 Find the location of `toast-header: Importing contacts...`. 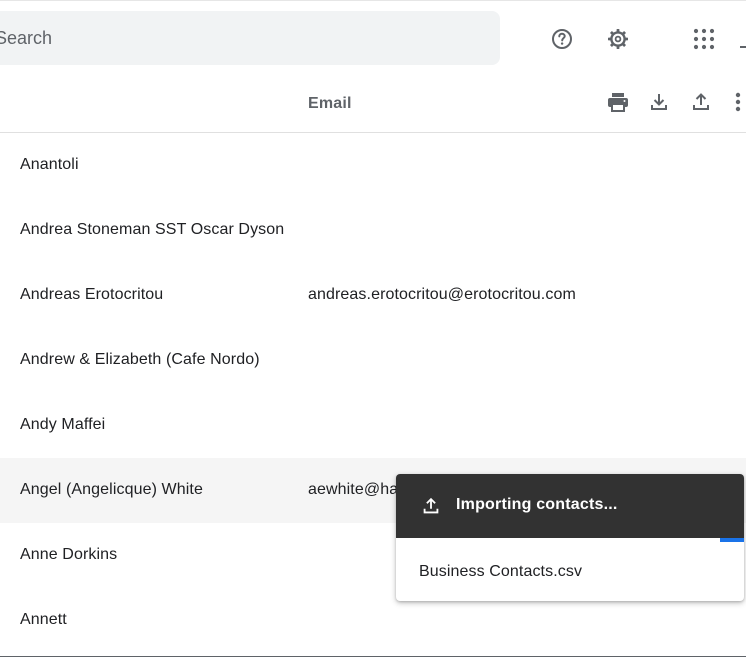

toast-header: Importing contacts... is located at coordinates (570, 506).